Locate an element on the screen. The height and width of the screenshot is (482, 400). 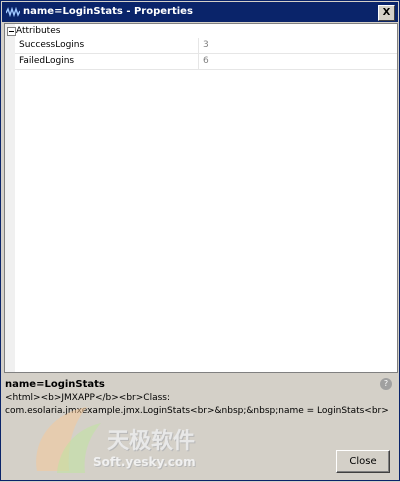
wave-icon is located at coordinates (13, 12).